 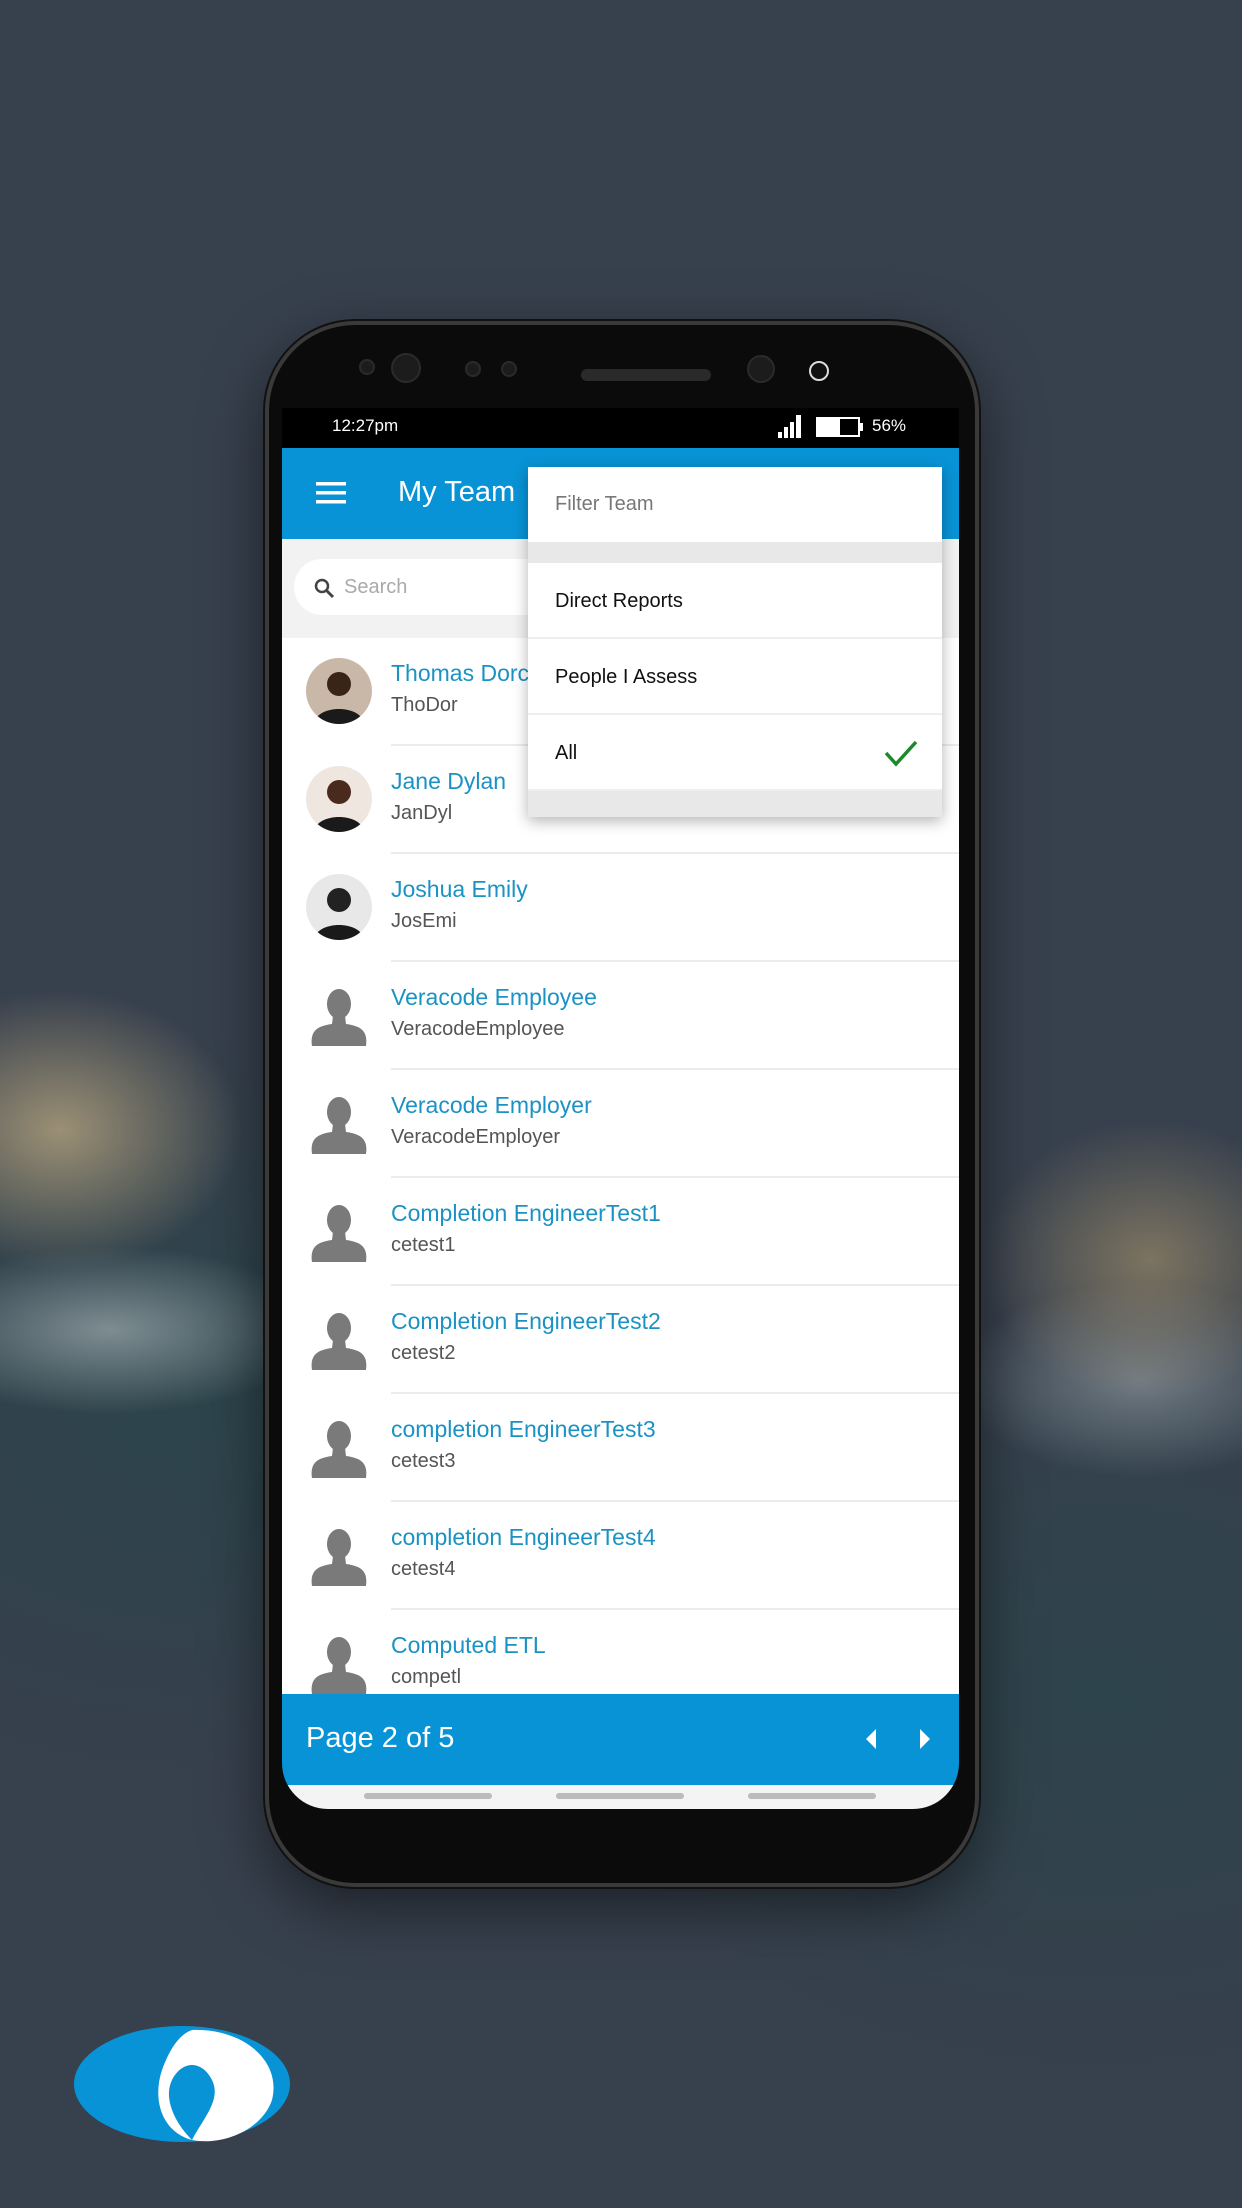 I want to click on proximity-sensor-icon, so click(x=819, y=371).